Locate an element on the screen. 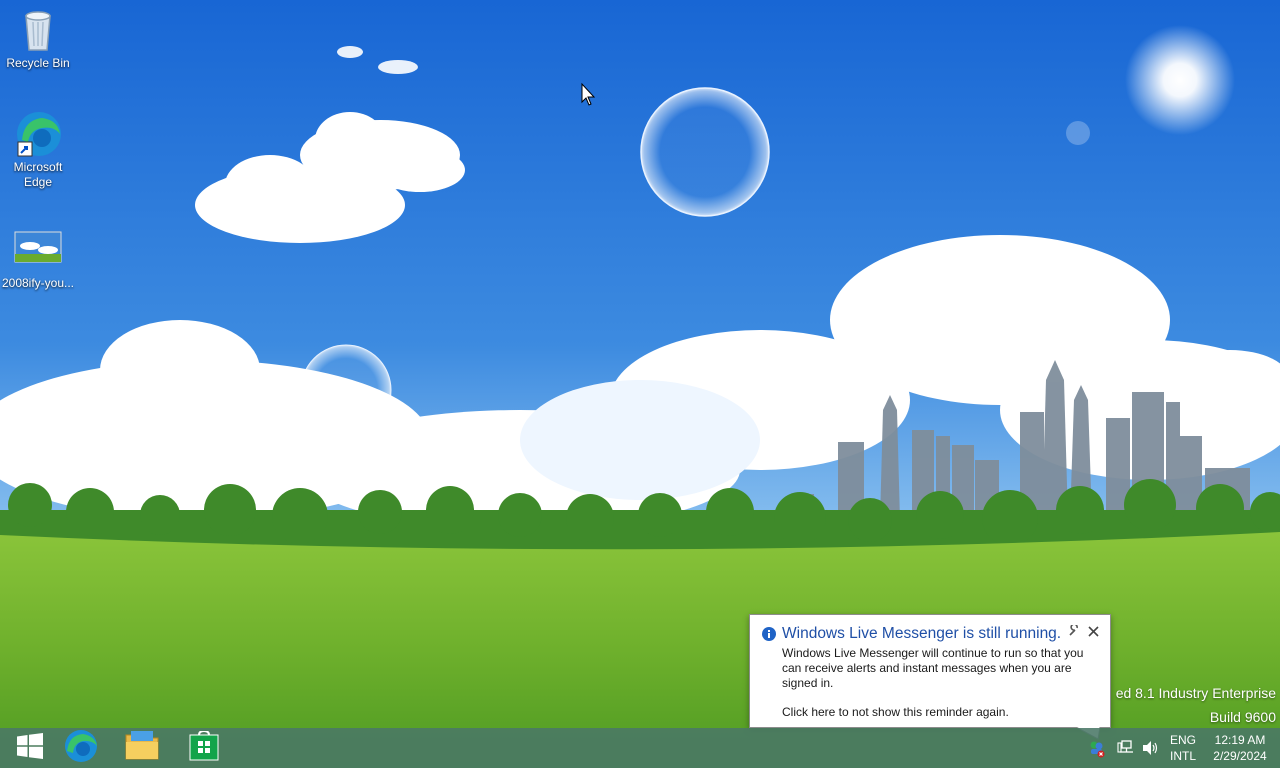 This screenshot has width=1280, height=768. input-language-indicator: ENG INTL is located at coordinates (1183, 748).